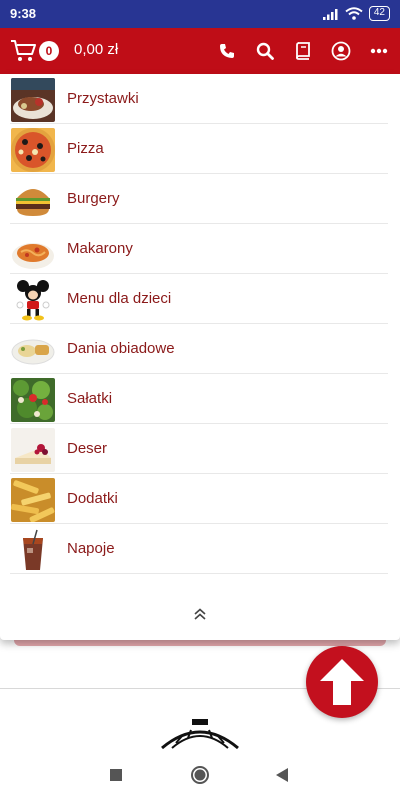 The height and width of the screenshot is (800, 400). What do you see at coordinates (33, 350) in the screenshot?
I see `dinner-plate-thumbnail` at bounding box center [33, 350].